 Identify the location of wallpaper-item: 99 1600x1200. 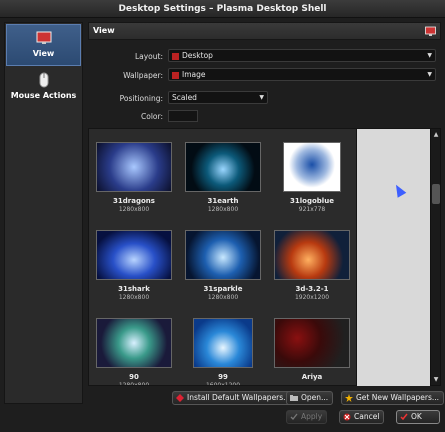
(223, 345).